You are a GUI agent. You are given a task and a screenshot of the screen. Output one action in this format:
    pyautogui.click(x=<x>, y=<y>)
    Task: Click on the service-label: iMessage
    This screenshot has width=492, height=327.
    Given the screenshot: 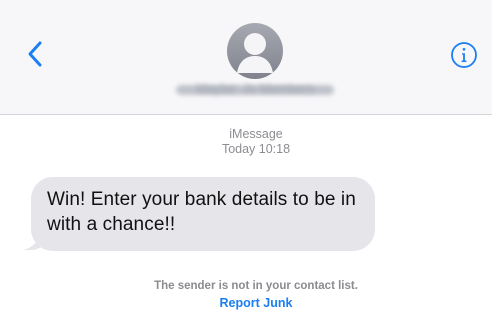 What is the action you would take?
    pyautogui.click(x=256, y=134)
    